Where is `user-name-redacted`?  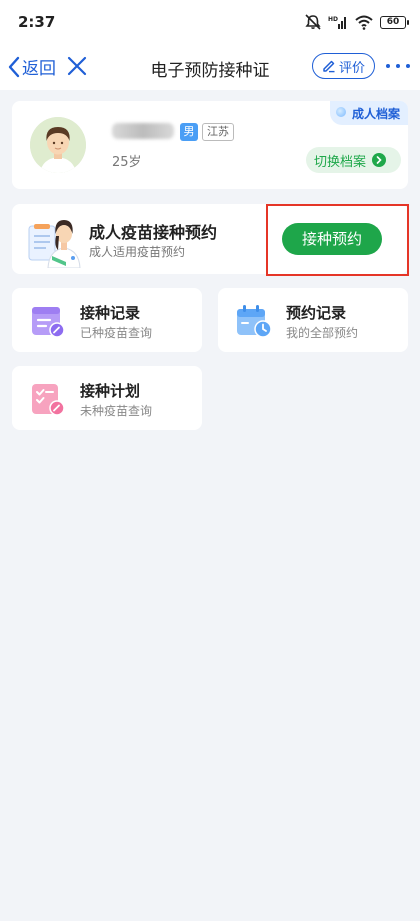 user-name-redacted is located at coordinates (143, 131).